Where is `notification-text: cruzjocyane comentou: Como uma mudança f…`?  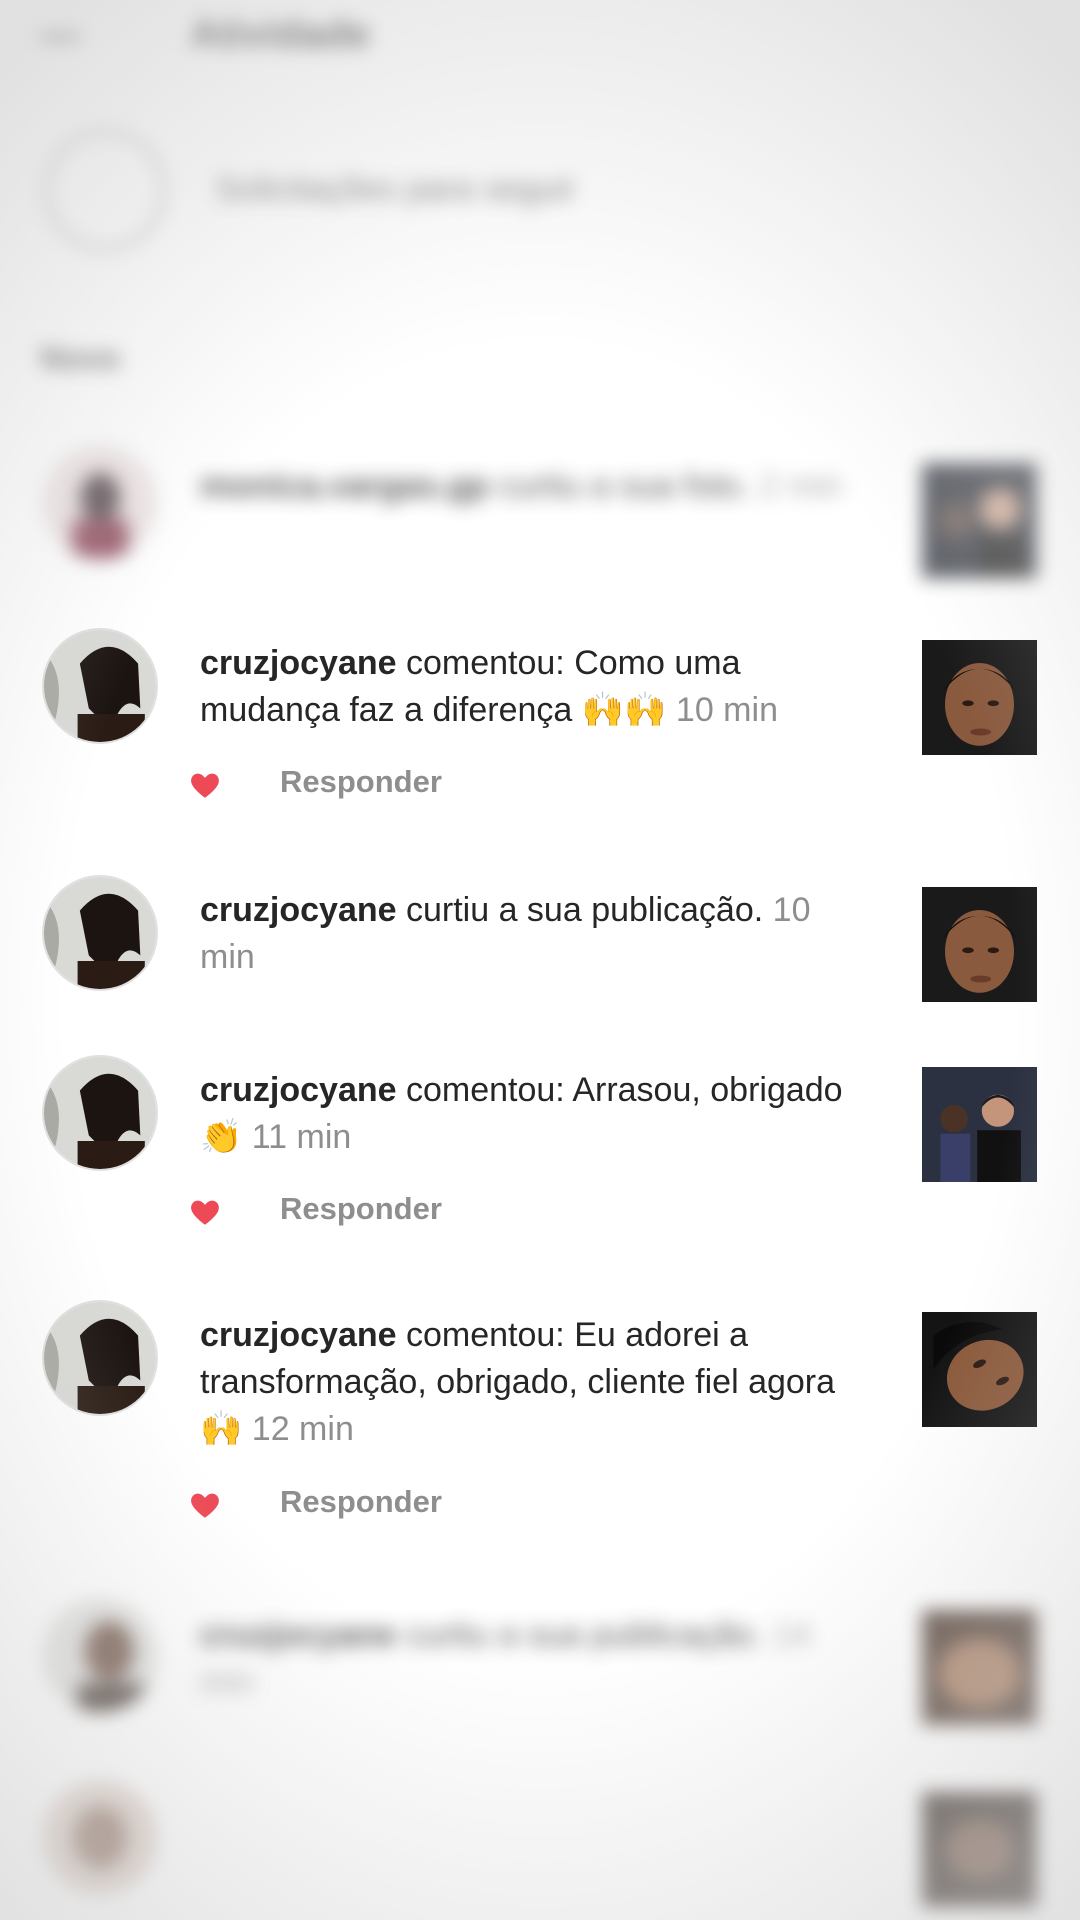
notification-text: cruzjocyane comentou: Como uma mudança f… is located at coordinates (530, 687).